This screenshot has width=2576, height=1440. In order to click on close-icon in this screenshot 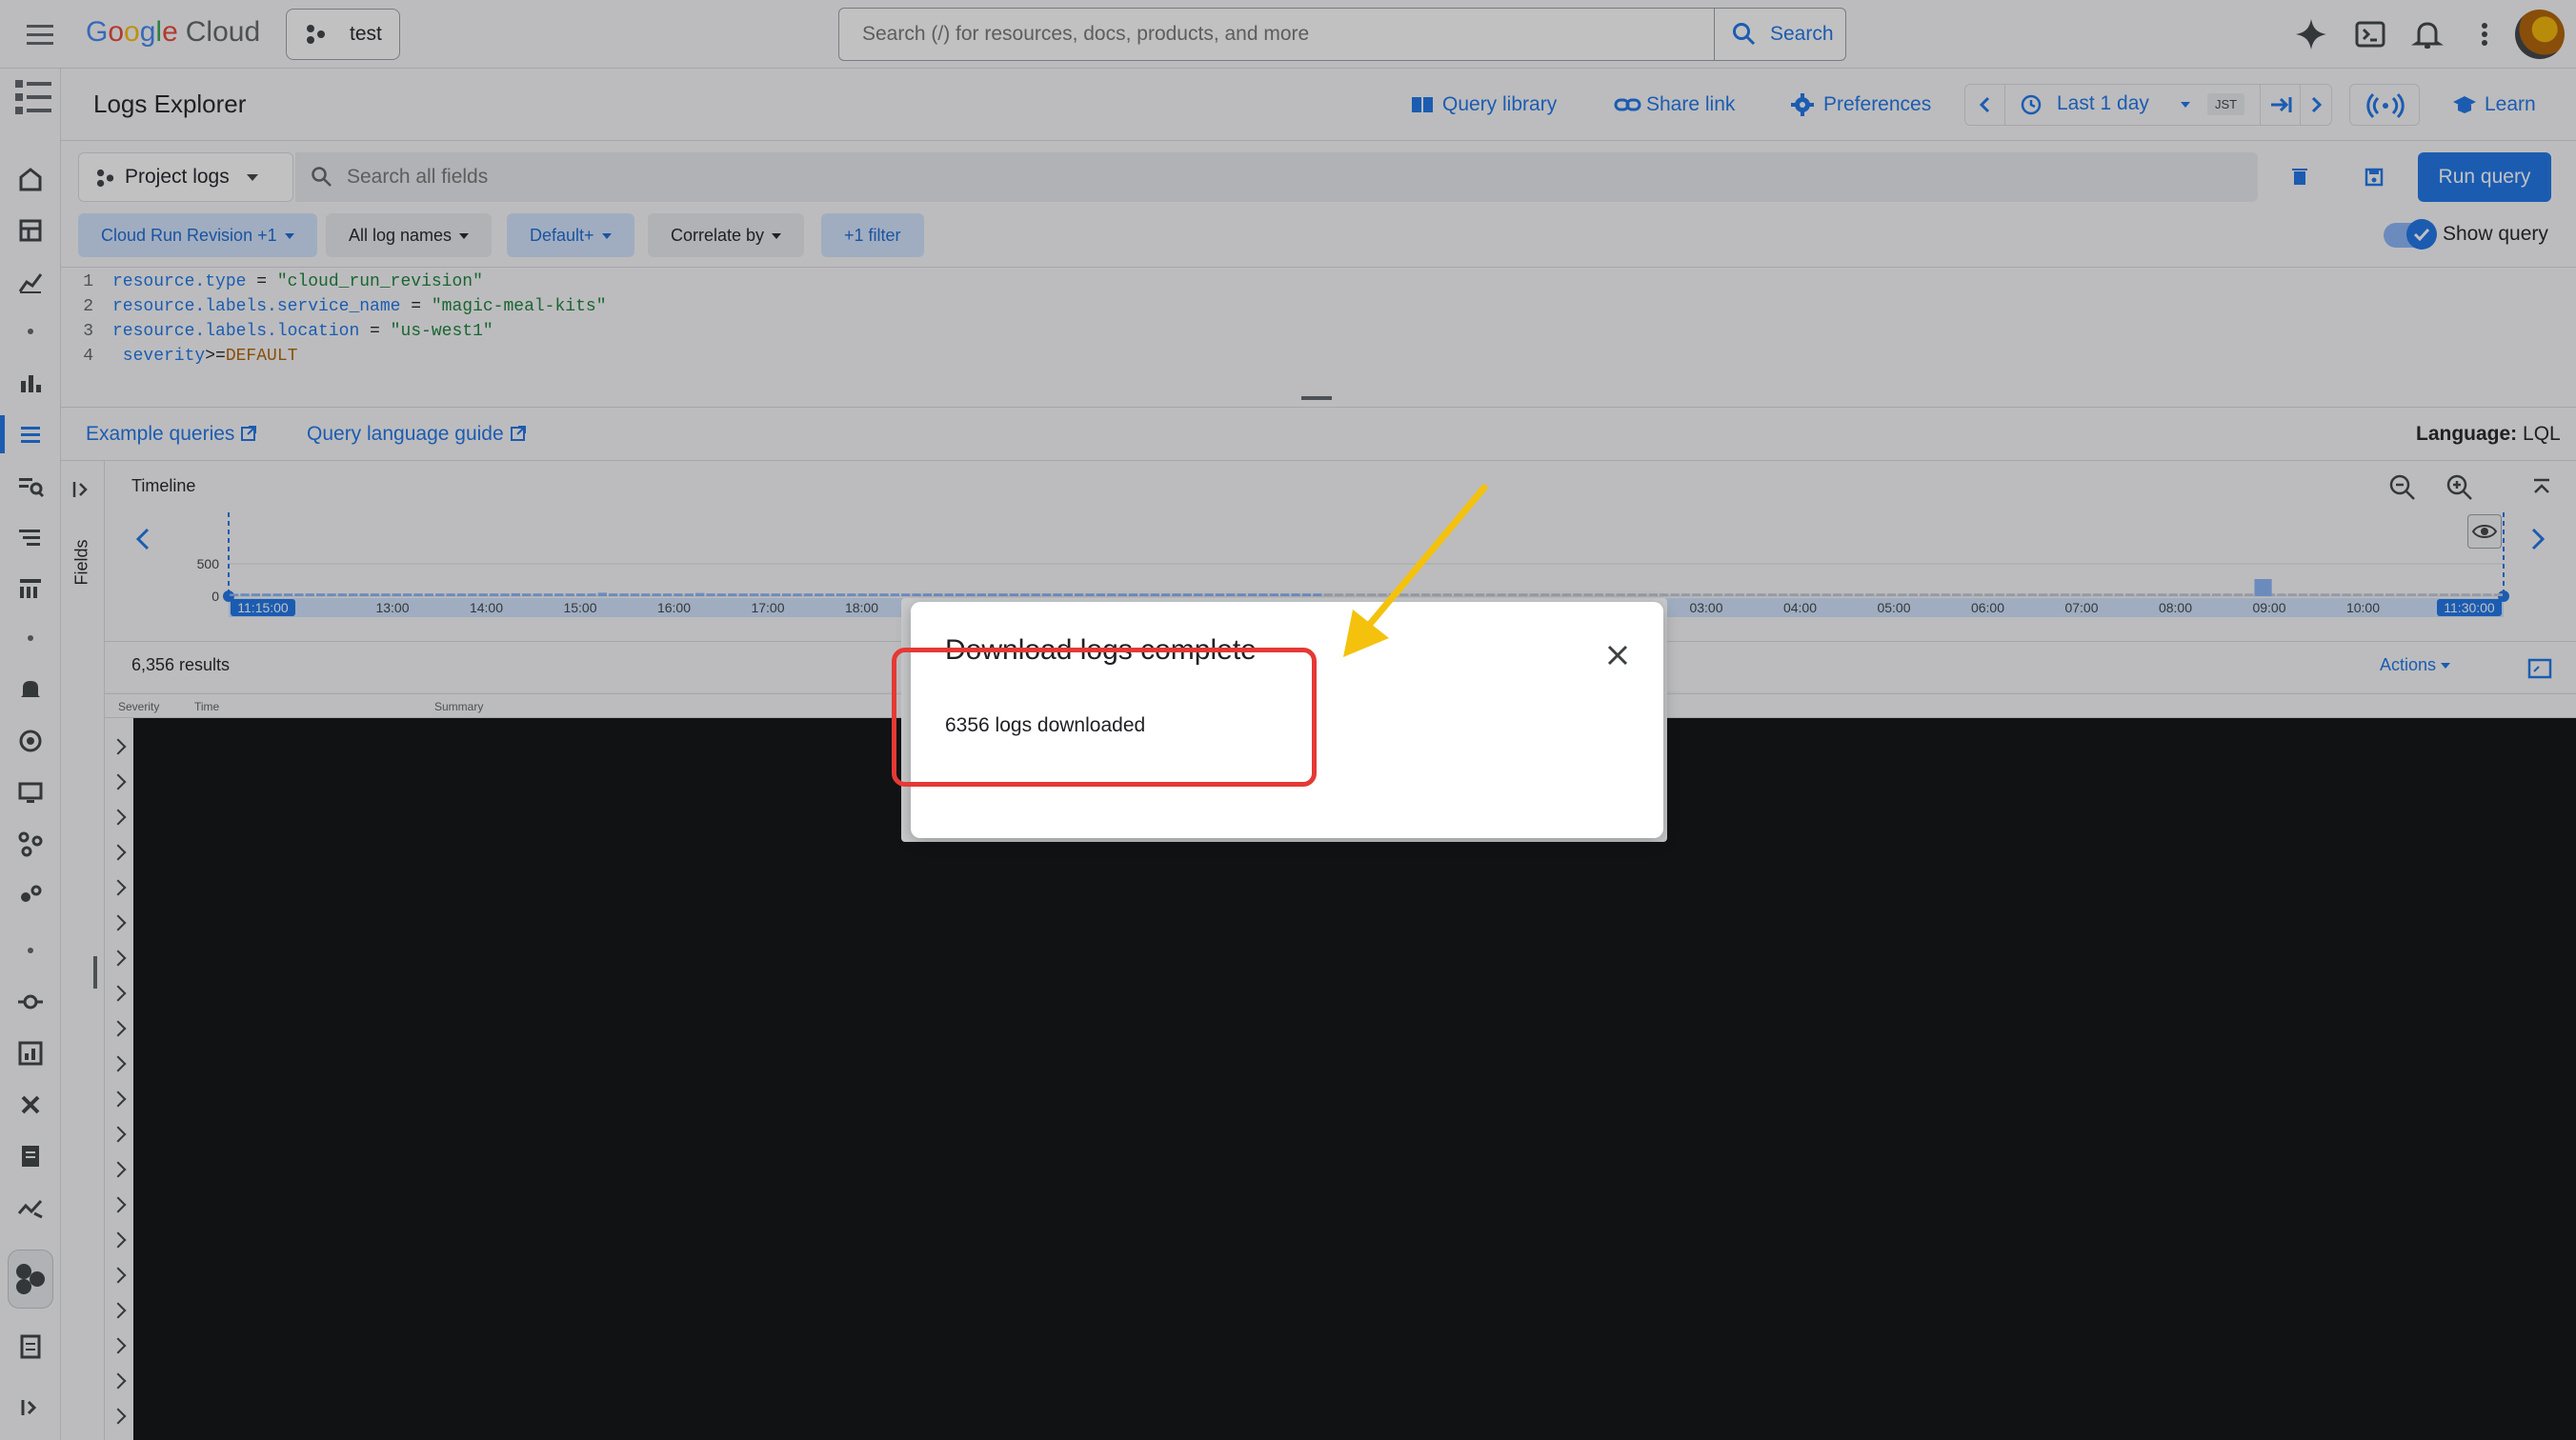, I will do `click(1617, 655)`.